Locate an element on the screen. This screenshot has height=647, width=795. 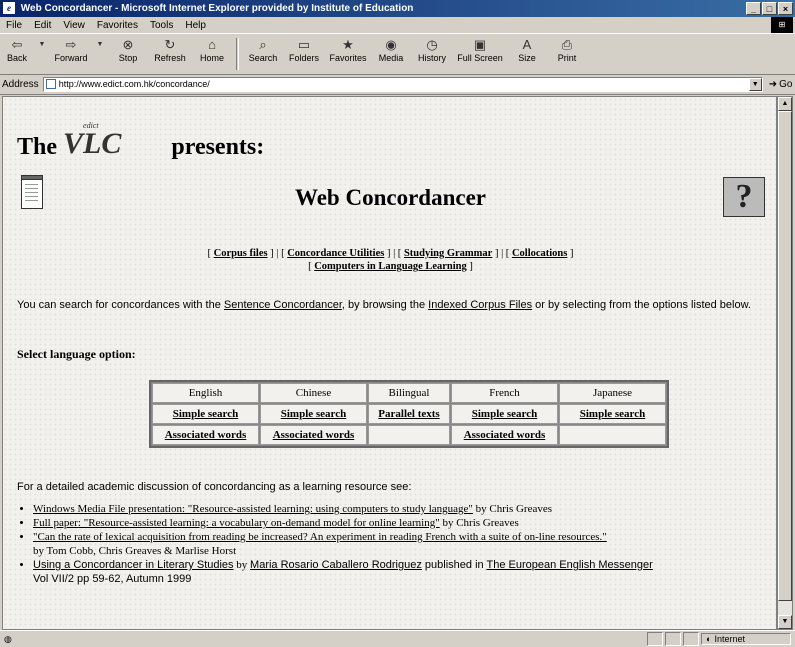
corpus-files-link: Corpus files is located at coordinates (241, 253).